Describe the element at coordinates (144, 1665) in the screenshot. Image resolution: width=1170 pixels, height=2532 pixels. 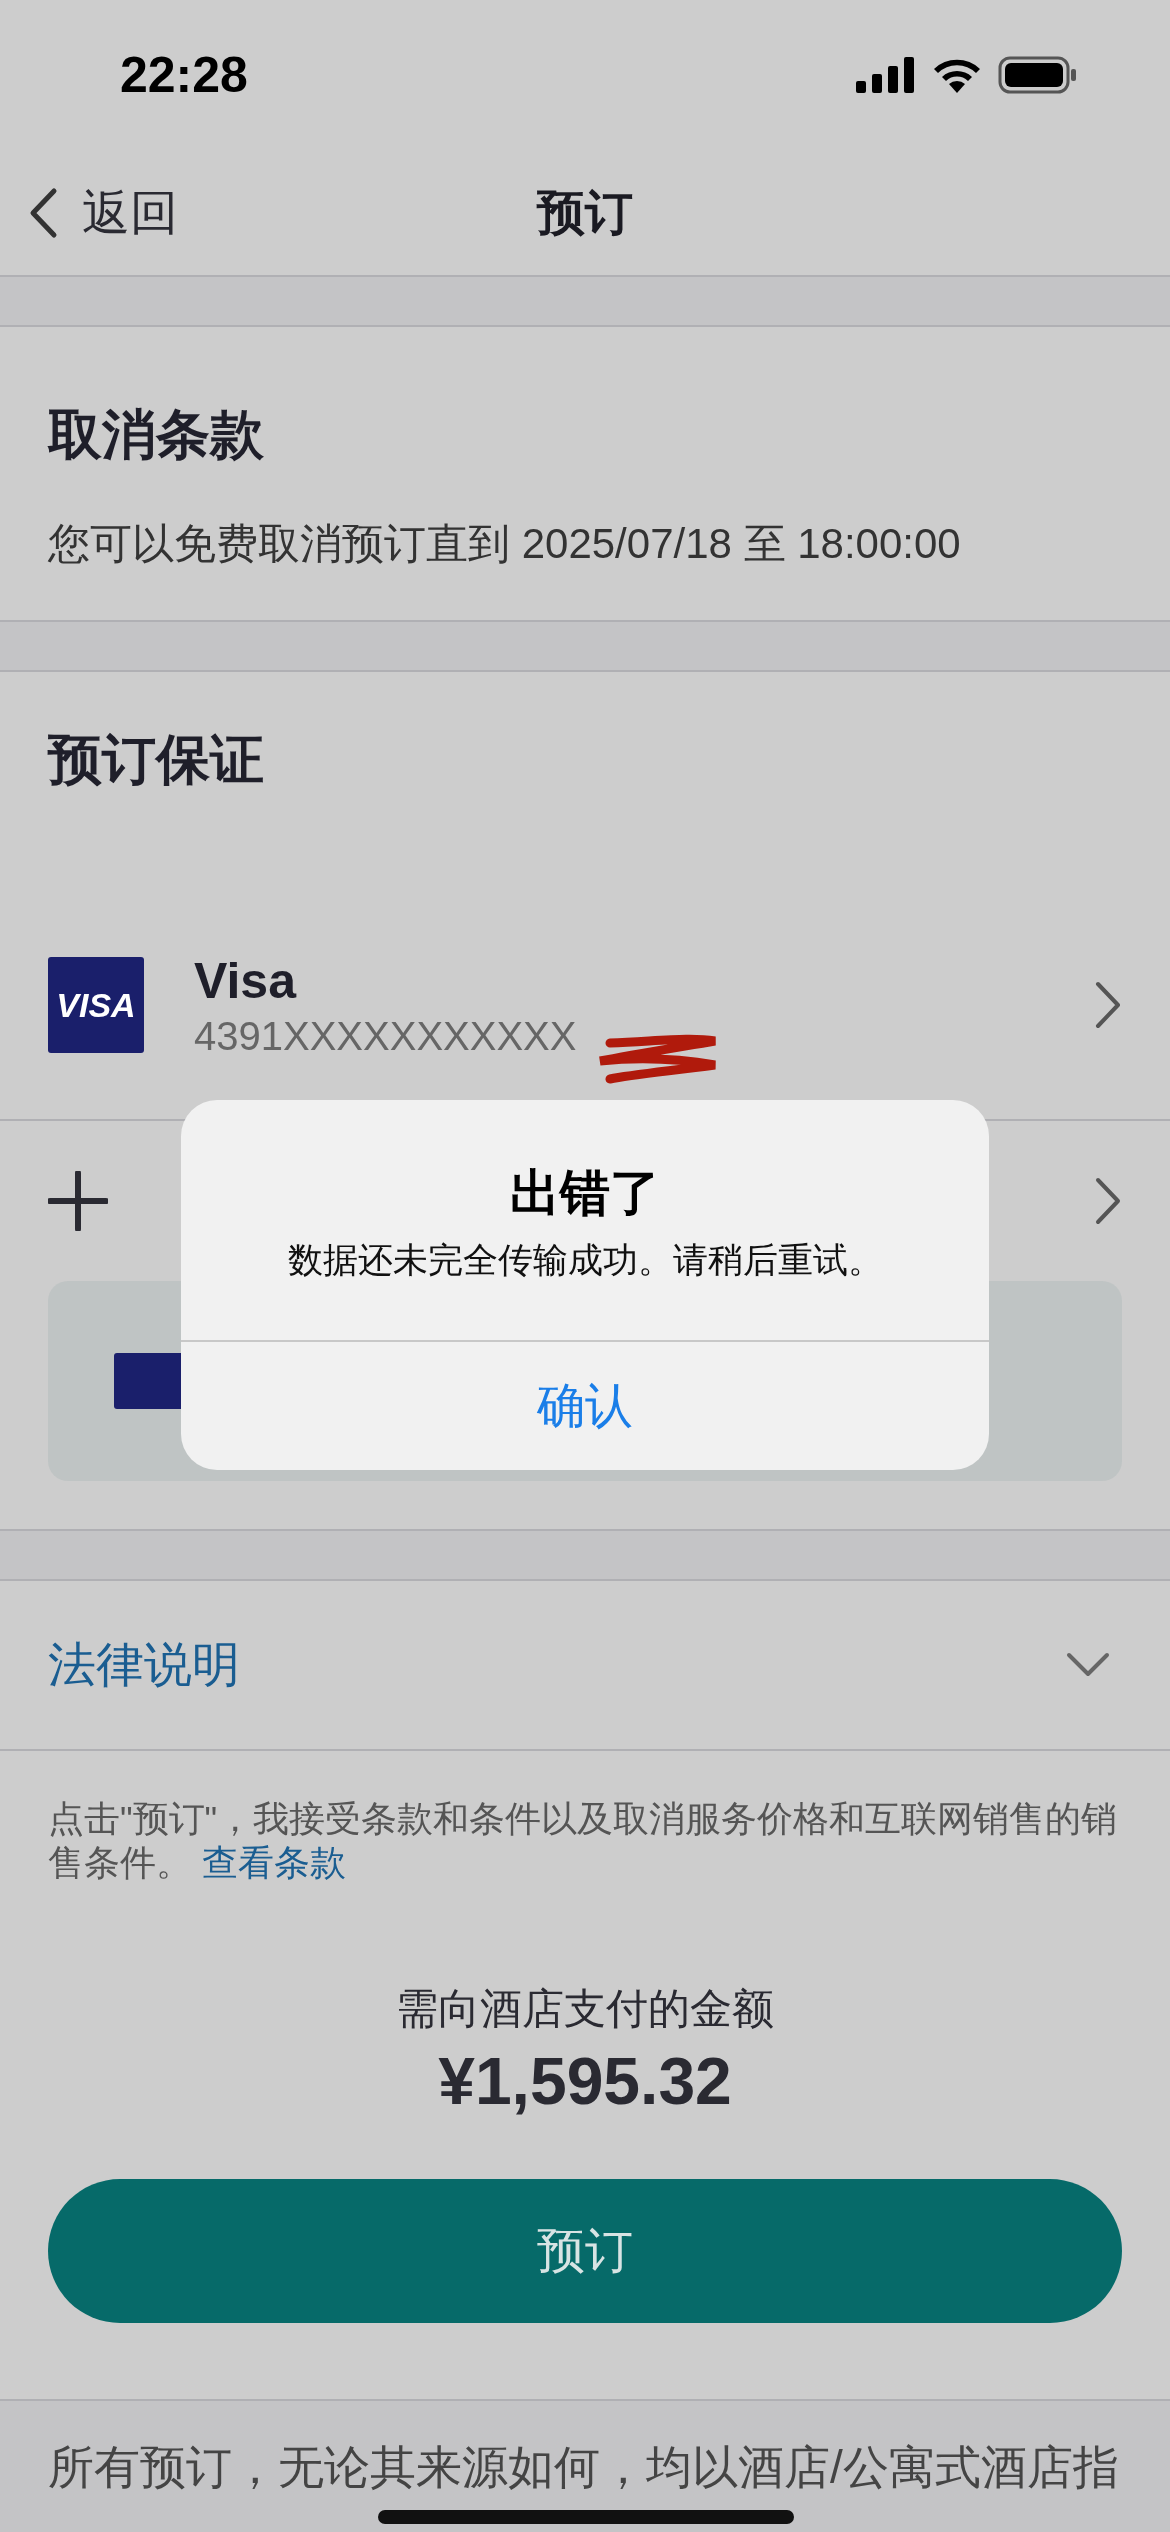
I see `legal-title: 法律说明` at that location.